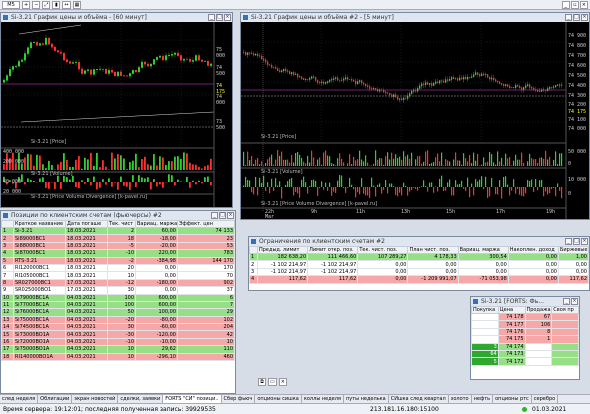  Describe the element at coordinates (118, 246) in the screenshot. I see `table-row: 3 Si88000BC1 18.03.2021 -5 -20,00 53` at that location.